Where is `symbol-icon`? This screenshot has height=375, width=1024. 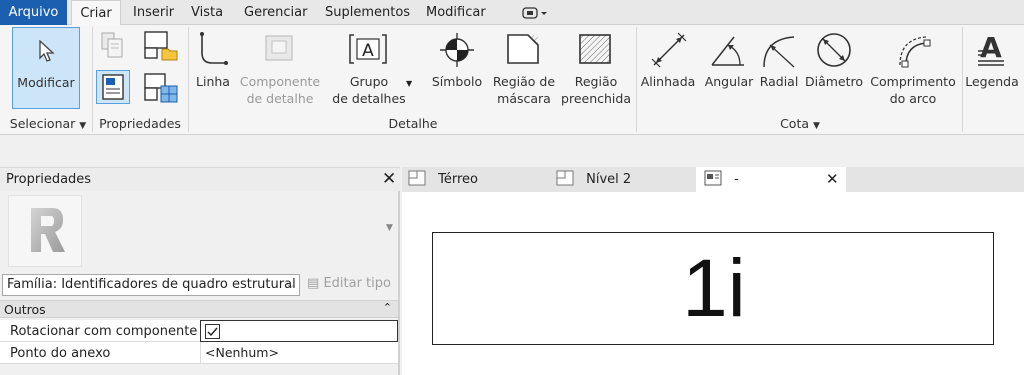 symbol-icon is located at coordinates (457, 50).